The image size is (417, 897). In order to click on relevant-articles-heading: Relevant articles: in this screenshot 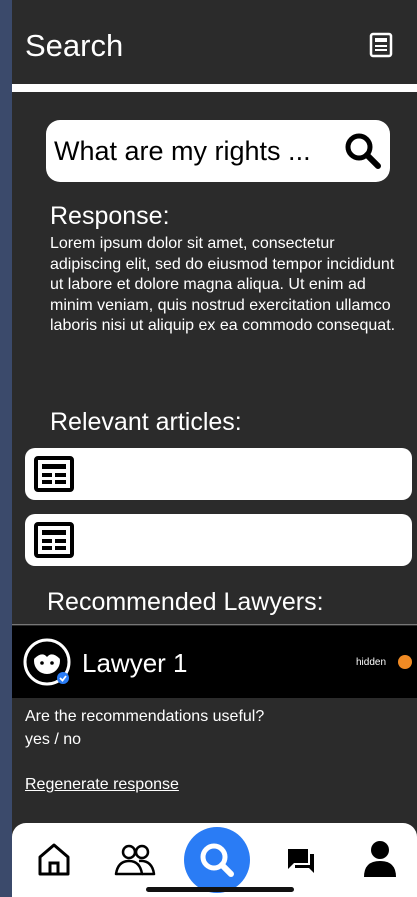, I will do `click(146, 422)`.